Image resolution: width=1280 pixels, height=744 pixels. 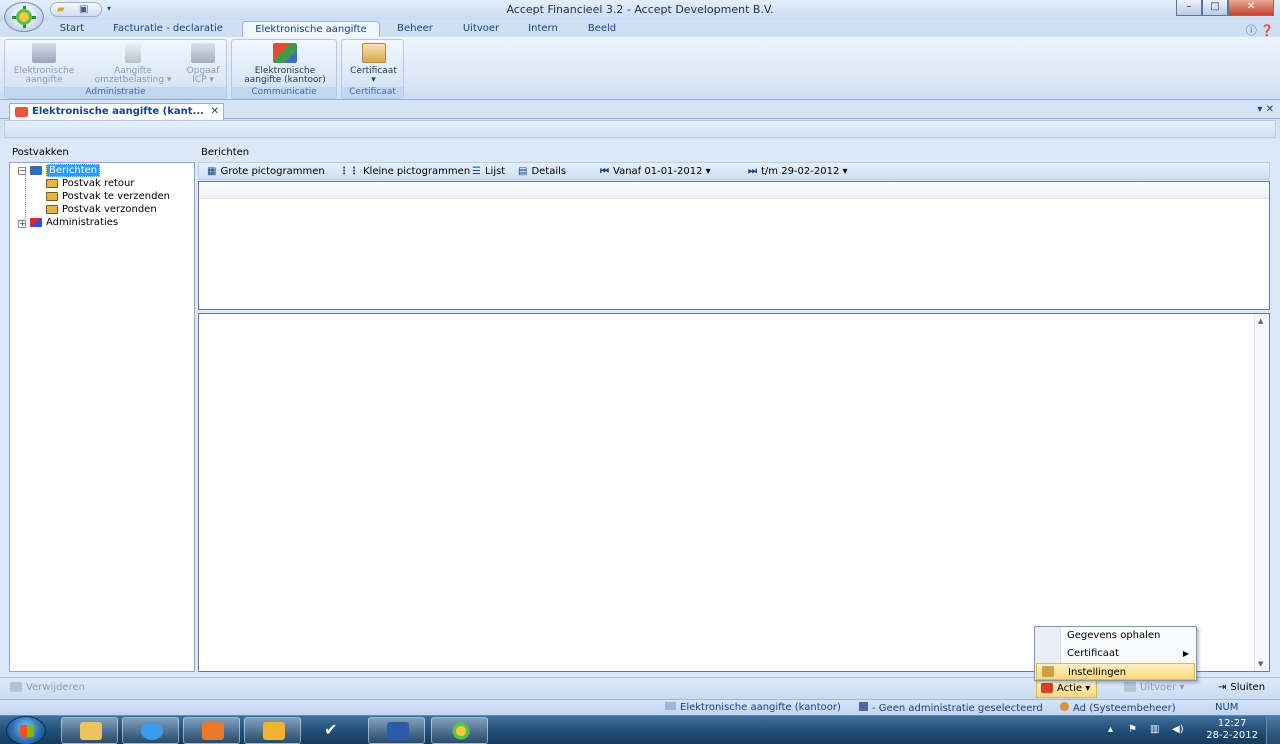 I want to click on volume-icon: ◀), so click(x=1178, y=729).